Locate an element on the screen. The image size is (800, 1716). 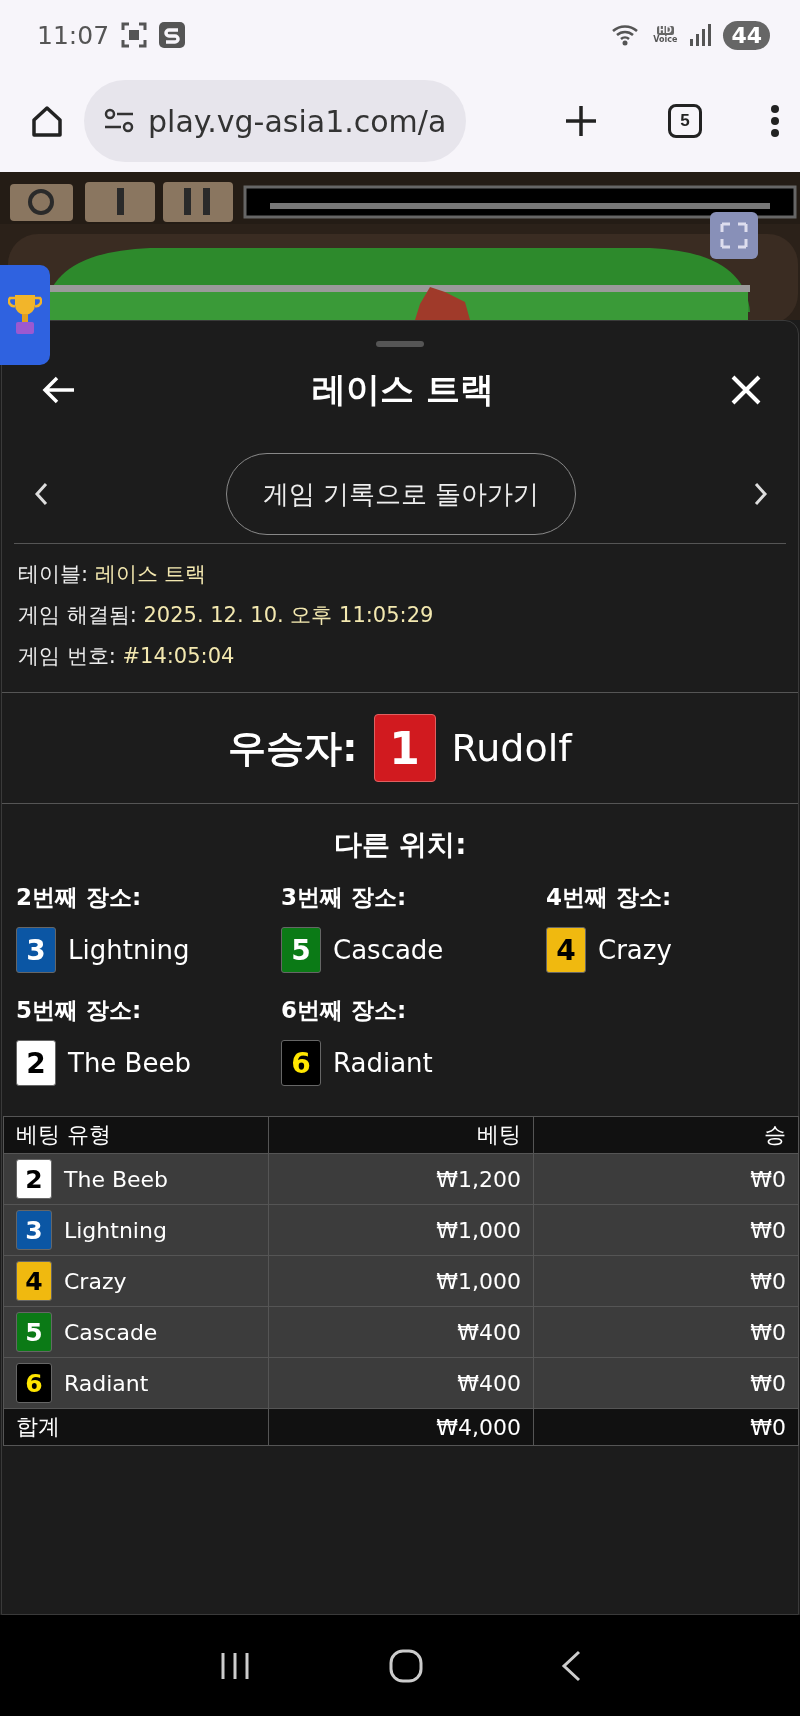
signal-icon is located at coordinates (700, 35).